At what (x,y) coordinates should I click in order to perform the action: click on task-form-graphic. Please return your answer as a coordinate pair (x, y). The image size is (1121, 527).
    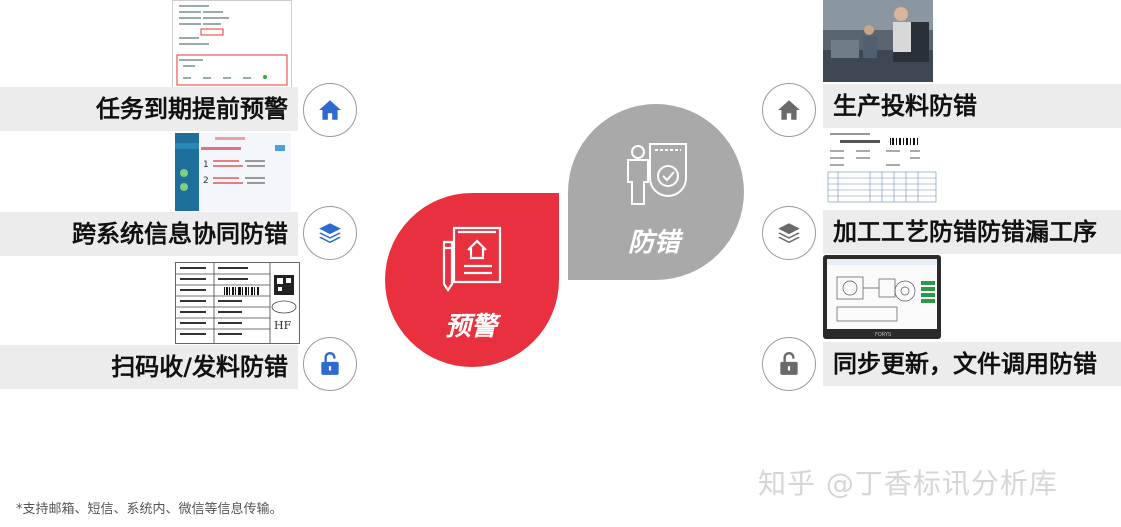
    Looking at the image, I should click on (232, 45).